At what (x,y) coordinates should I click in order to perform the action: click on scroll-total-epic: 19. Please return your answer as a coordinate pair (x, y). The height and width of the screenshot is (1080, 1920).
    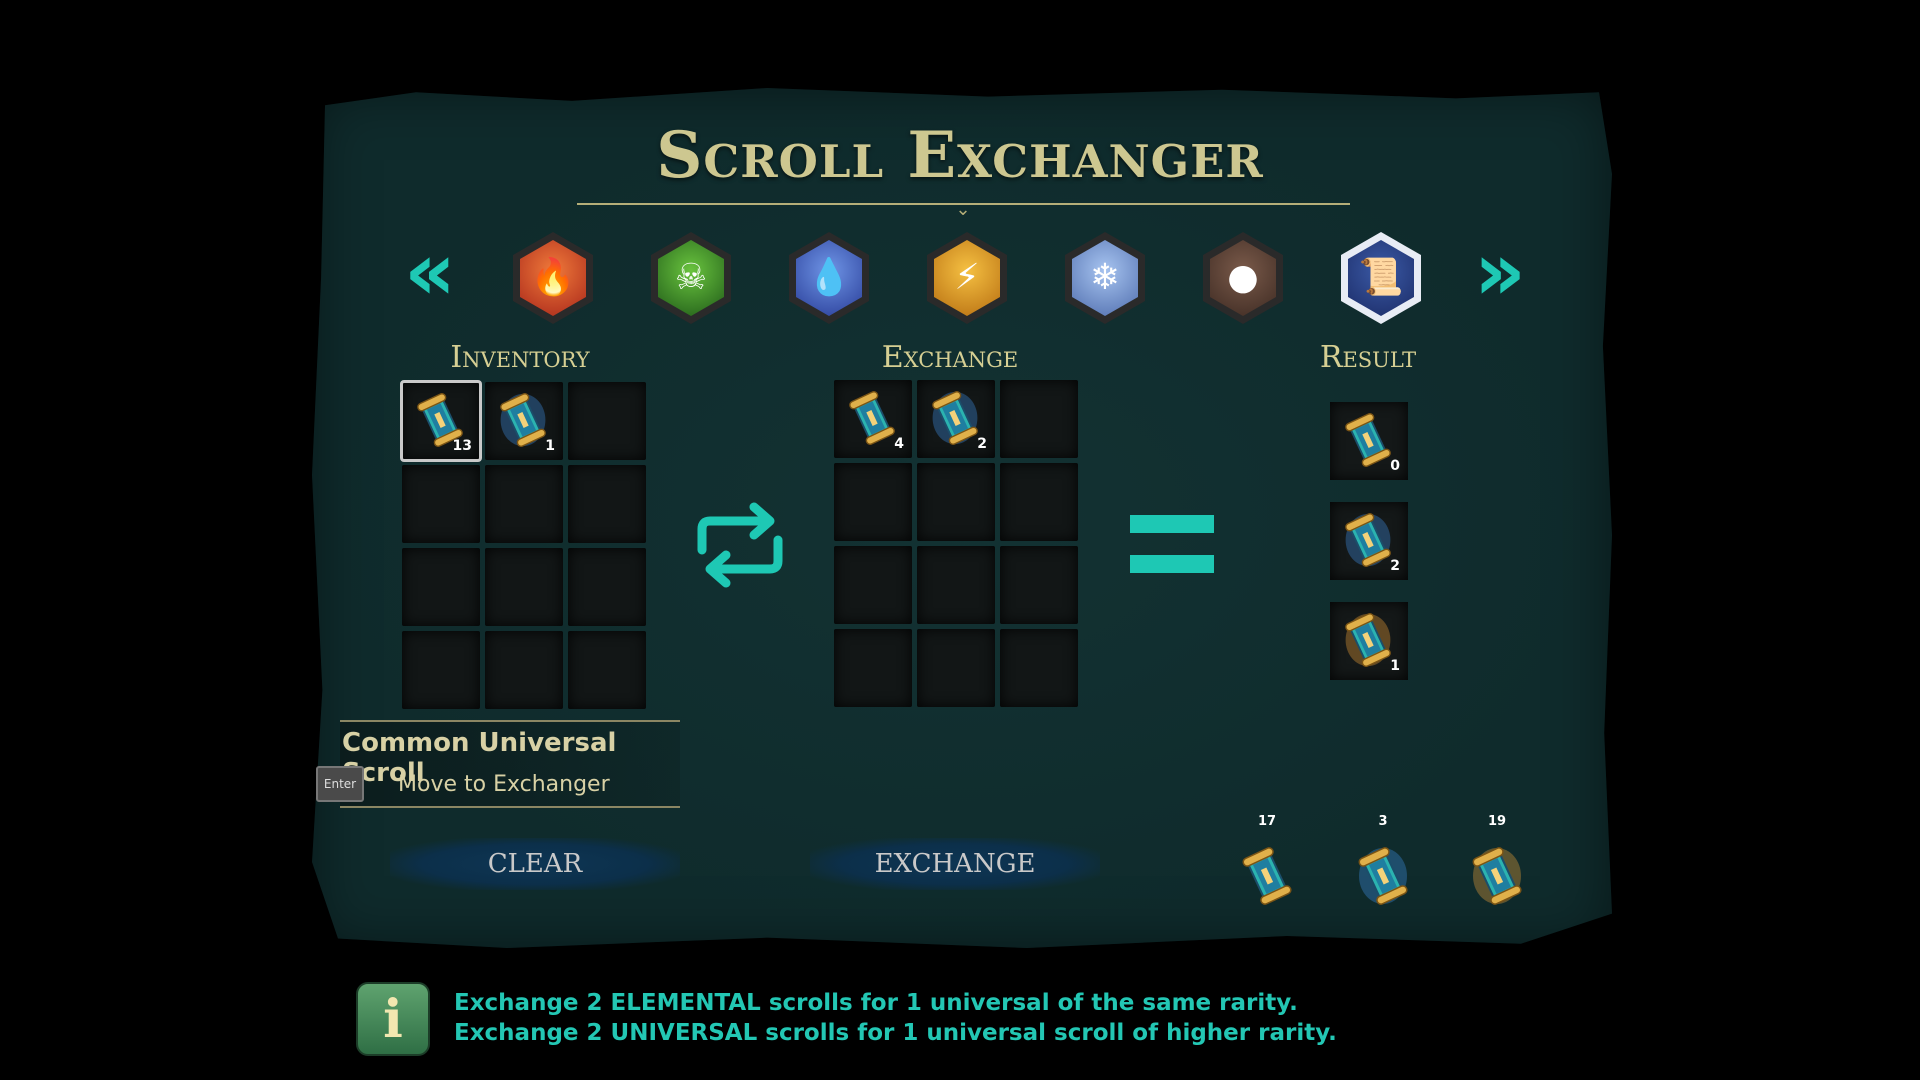
    Looking at the image, I should click on (1497, 862).